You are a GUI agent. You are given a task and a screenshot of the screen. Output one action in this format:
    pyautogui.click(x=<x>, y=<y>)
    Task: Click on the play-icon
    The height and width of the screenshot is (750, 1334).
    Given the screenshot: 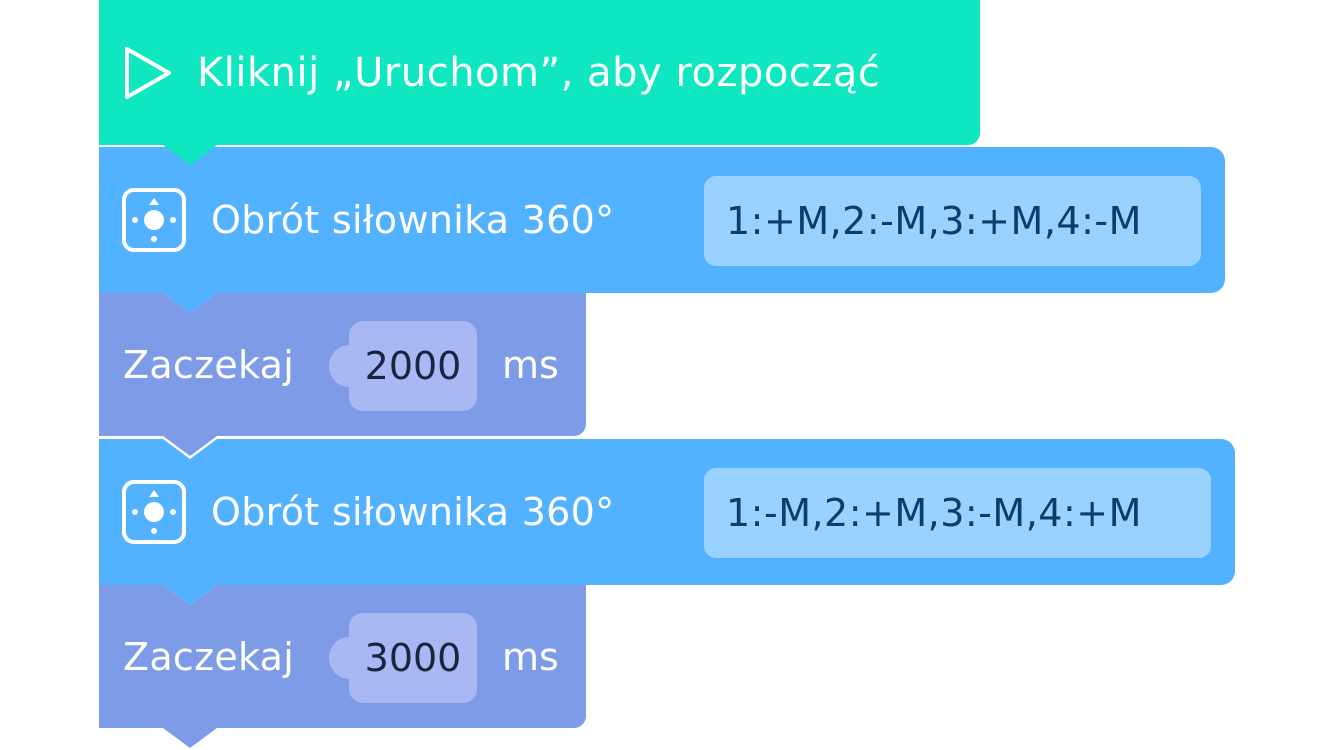 What is the action you would take?
    pyautogui.click(x=148, y=73)
    